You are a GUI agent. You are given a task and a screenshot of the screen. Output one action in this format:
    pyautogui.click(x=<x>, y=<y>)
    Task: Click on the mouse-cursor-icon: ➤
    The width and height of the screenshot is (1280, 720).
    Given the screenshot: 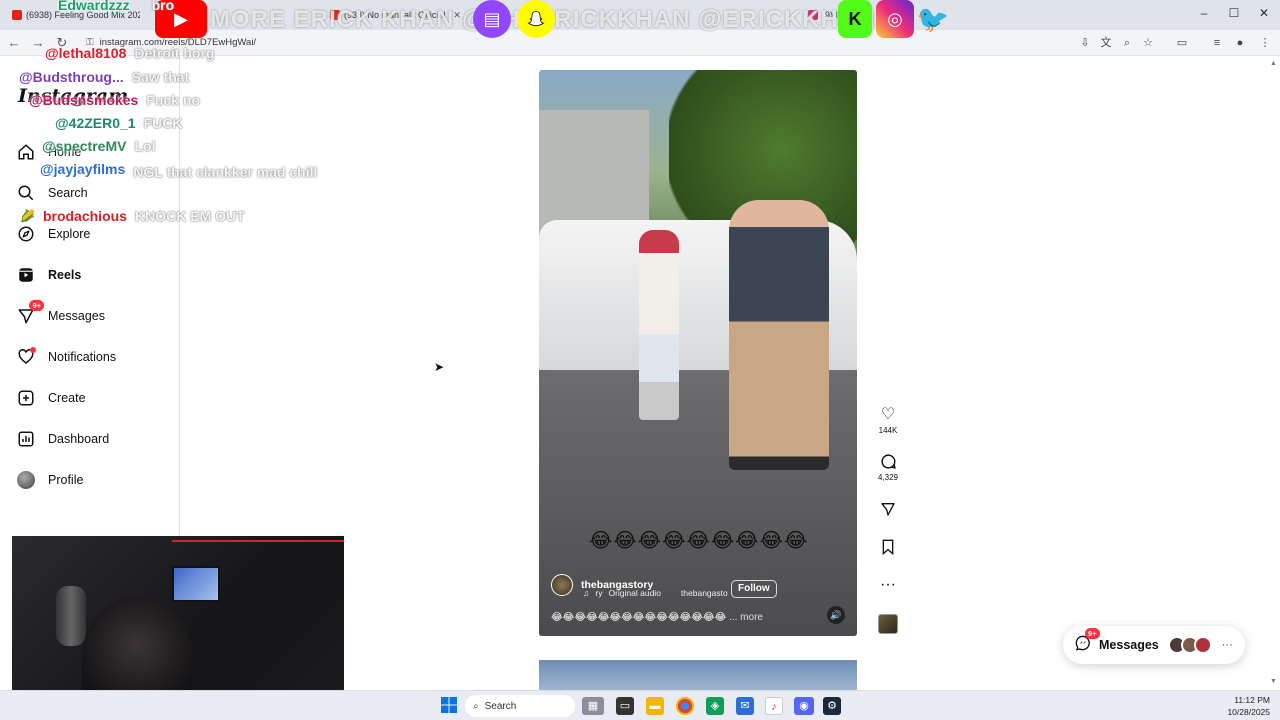 What is the action you would take?
    pyautogui.click(x=439, y=367)
    